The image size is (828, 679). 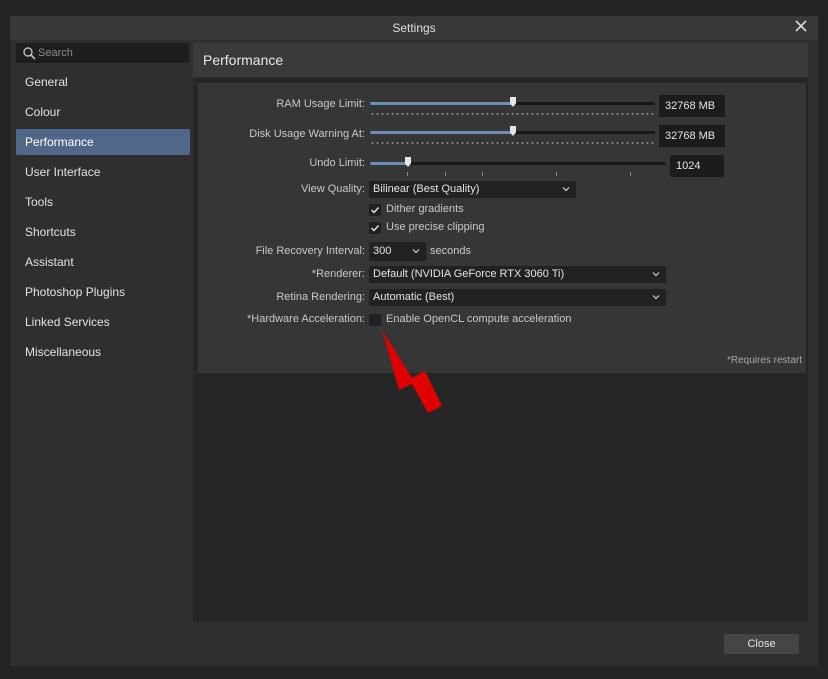 What do you see at coordinates (692, 106) in the screenshot?
I see `ram-value-field: 32768 MB` at bounding box center [692, 106].